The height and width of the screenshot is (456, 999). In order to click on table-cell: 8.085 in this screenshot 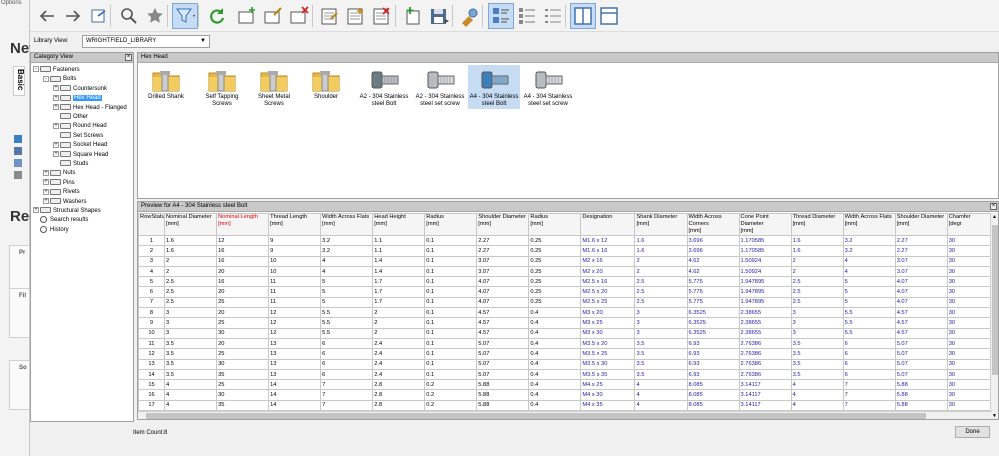, I will do `click(713, 405)`.